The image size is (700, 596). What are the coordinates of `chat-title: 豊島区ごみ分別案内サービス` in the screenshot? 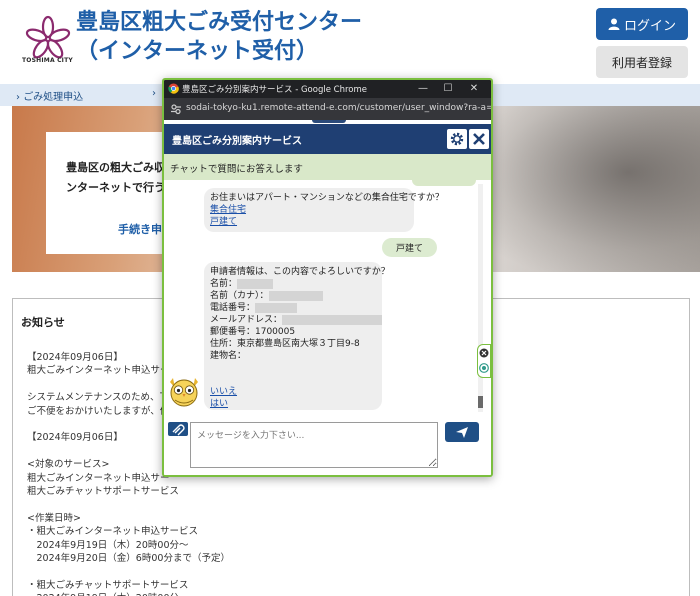 It's located at (237, 141).